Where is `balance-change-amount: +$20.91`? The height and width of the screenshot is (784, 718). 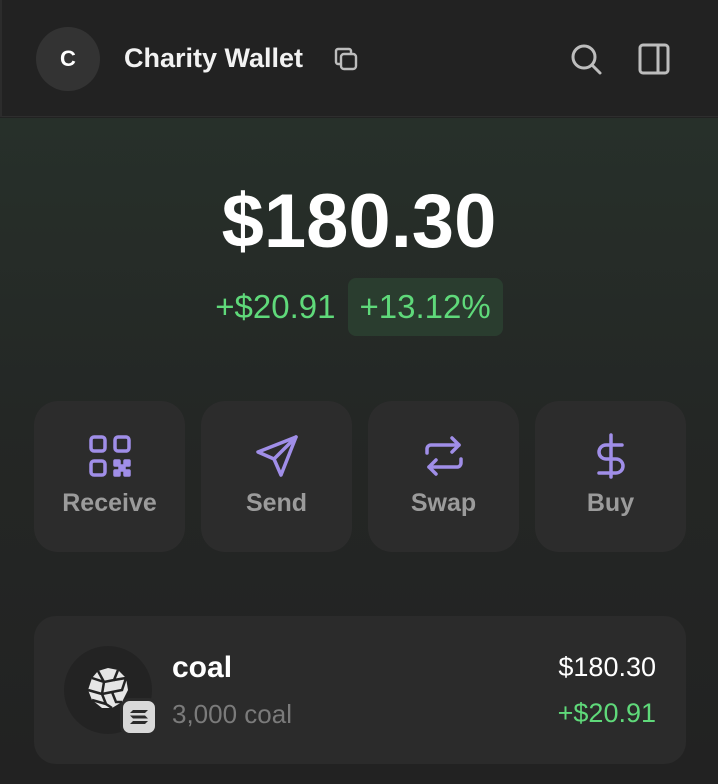
balance-change-amount: +$20.91 is located at coordinates (275, 306).